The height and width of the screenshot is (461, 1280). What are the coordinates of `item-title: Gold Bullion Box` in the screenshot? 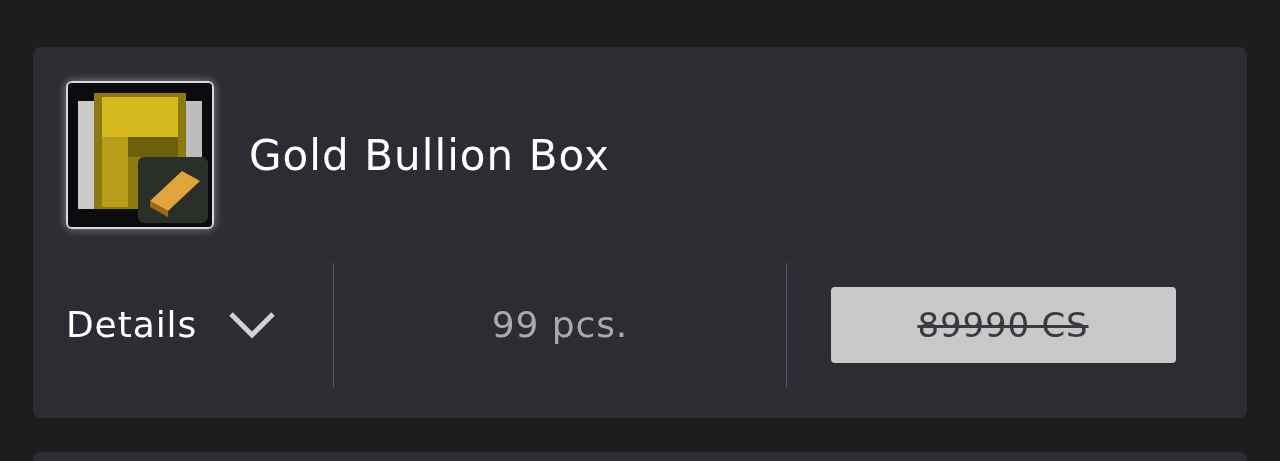 It's located at (429, 155).